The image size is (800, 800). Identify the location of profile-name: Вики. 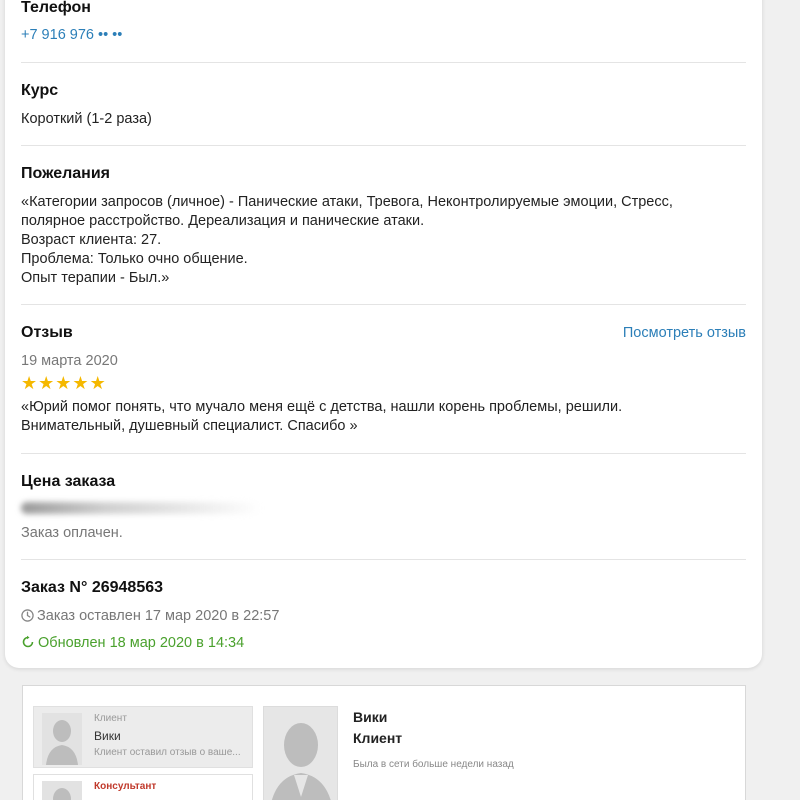
(370, 717).